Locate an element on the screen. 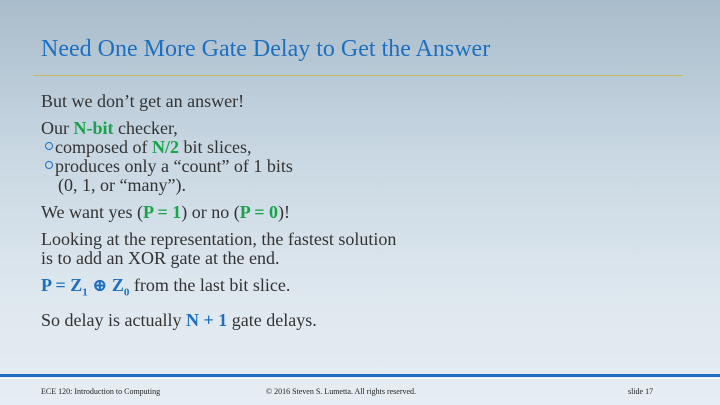 This screenshot has height=405, width=720. line-want: We want yes (P = 1) or no (P = 0)! is located at coordinates (361, 212).